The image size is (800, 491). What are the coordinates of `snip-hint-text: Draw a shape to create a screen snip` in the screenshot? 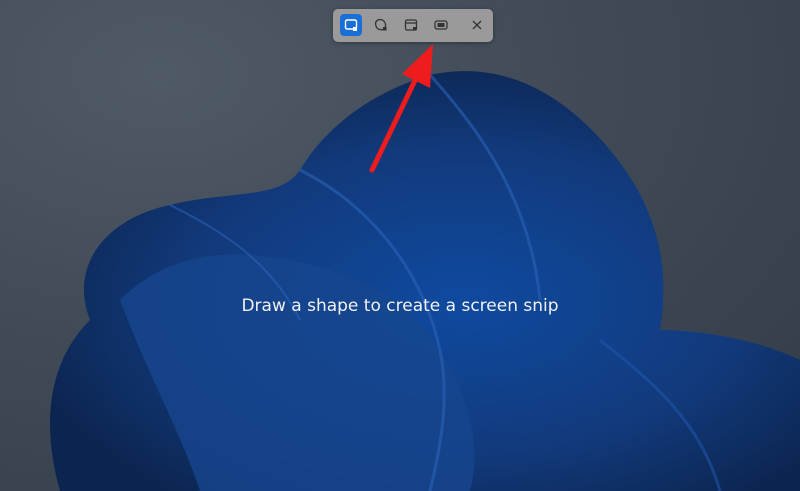 It's located at (400, 306).